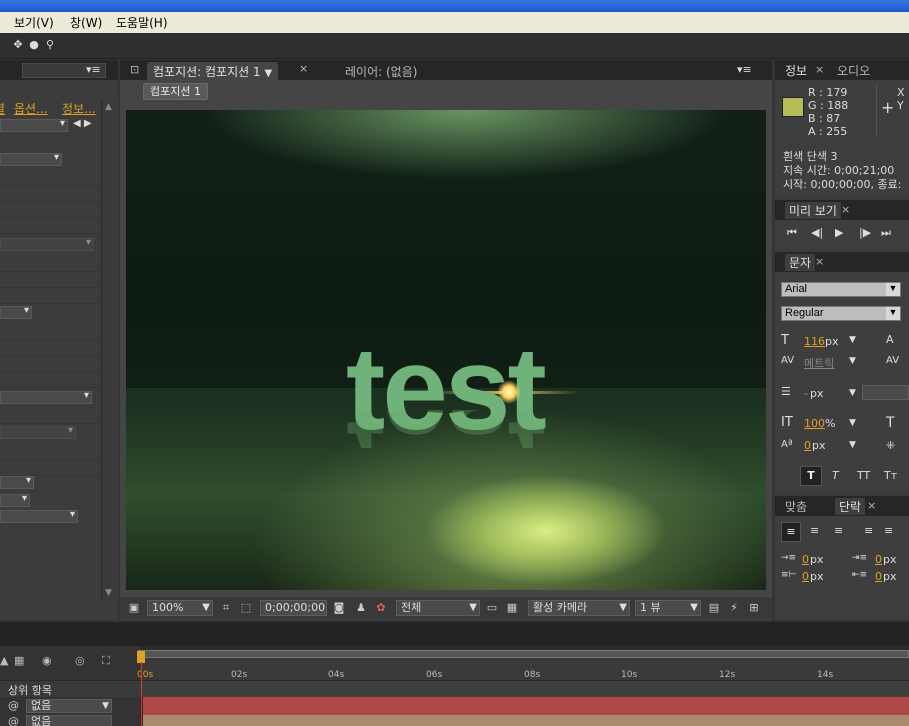  What do you see at coordinates (890, 423) in the screenshot?
I see `horizontal-scale-icon: T` at bounding box center [890, 423].